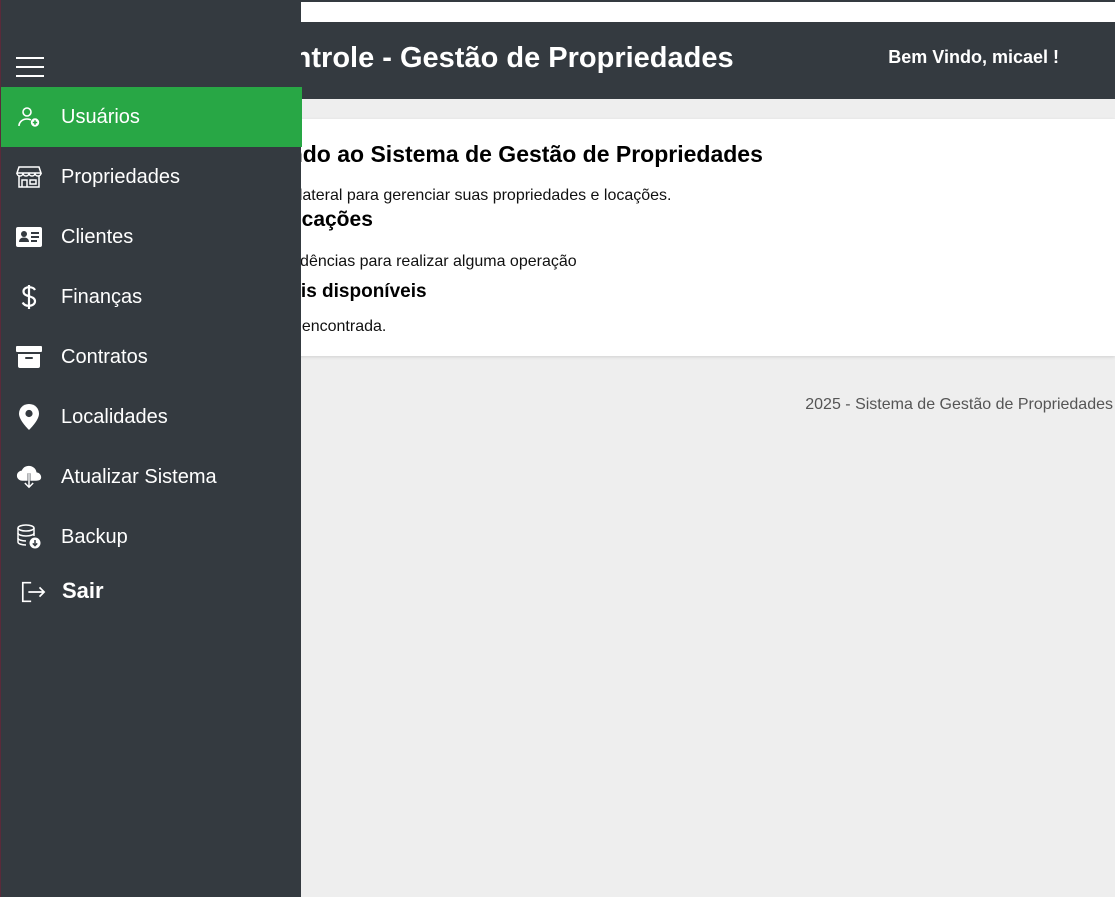  Describe the element at coordinates (973, 57) in the screenshot. I see `welcome-message: Bem Vindo, micael !` at that location.